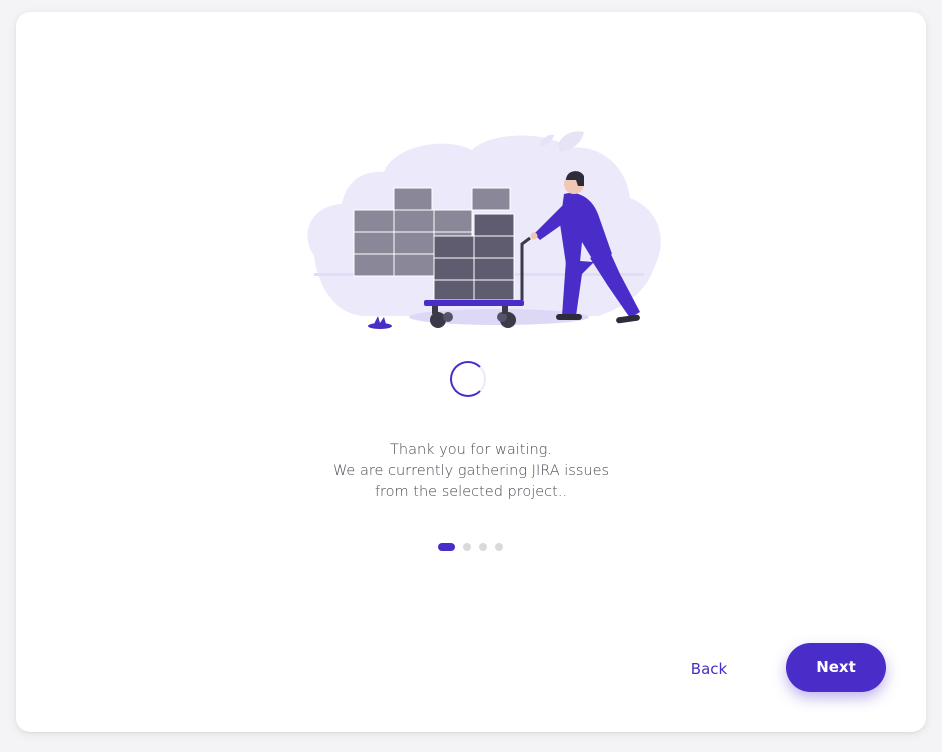 The width and height of the screenshot is (942, 752). What do you see at coordinates (709, 669) in the screenshot?
I see `back-button: Back` at bounding box center [709, 669].